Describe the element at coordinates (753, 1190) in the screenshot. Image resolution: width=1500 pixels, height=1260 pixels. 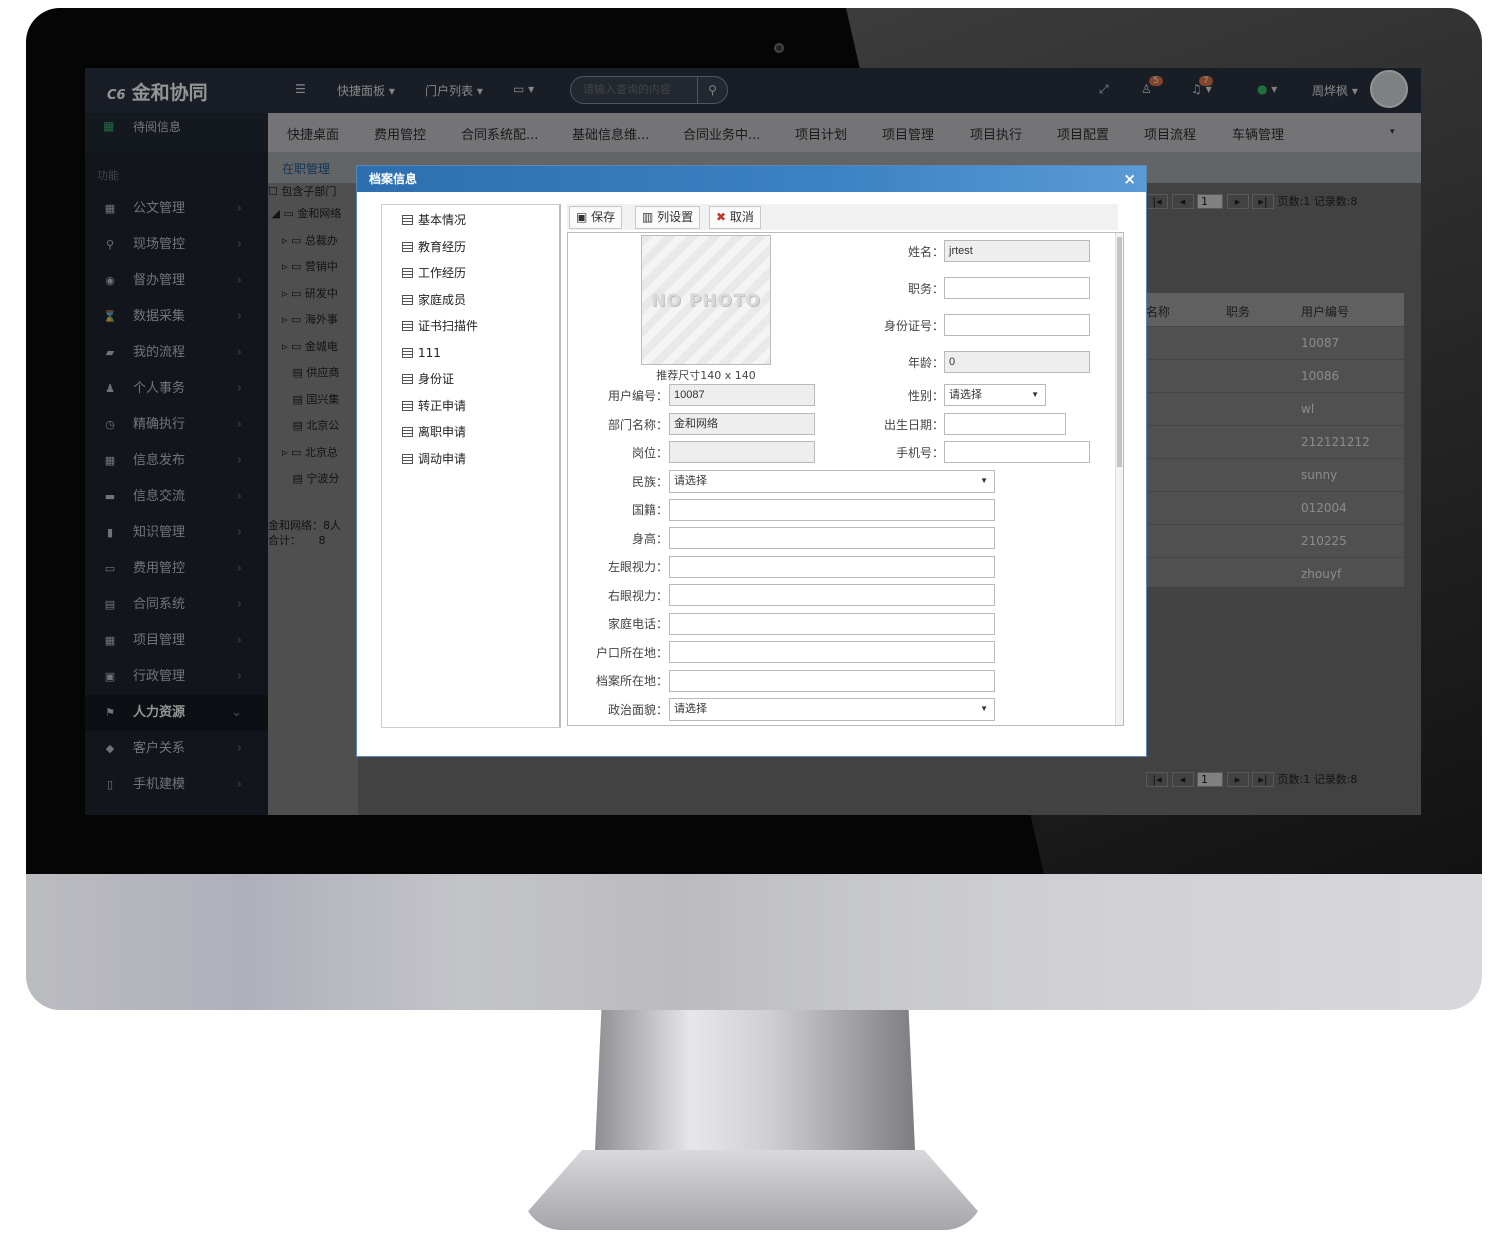
I see `monitor-stand-foot` at that location.